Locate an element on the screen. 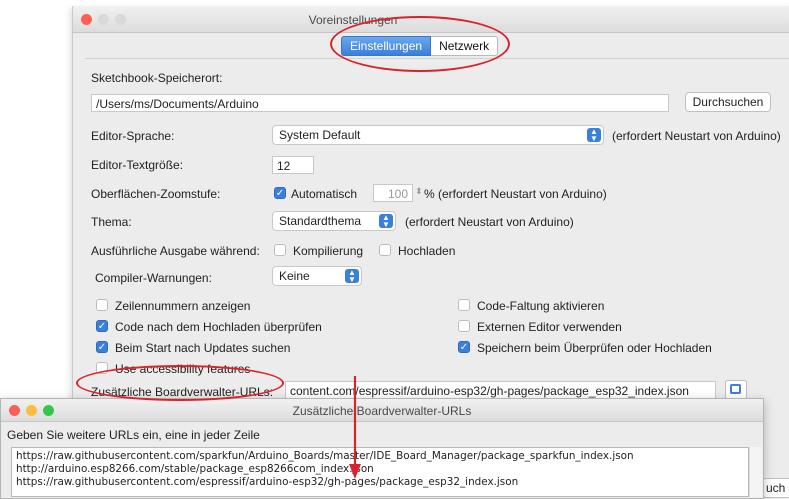  theme-label: Thema: is located at coordinates (111, 222).